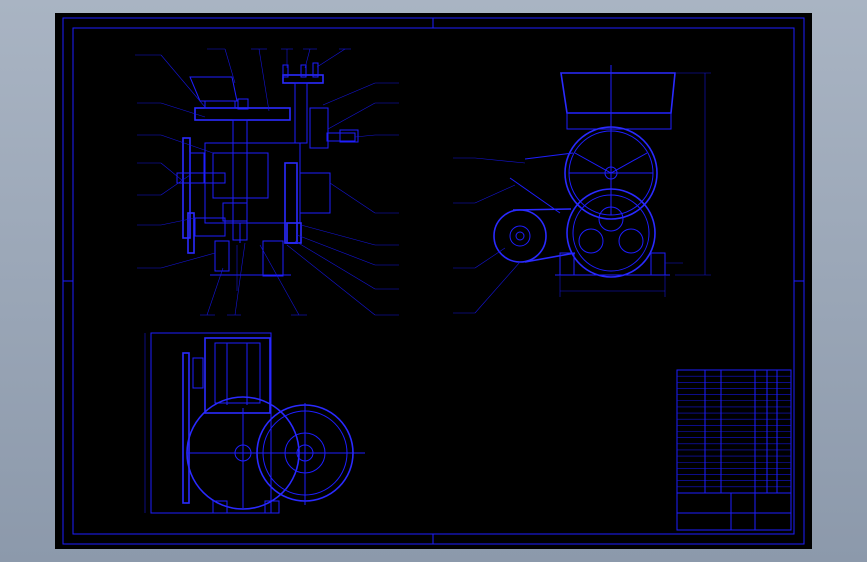 The image size is (867, 562). What do you see at coordinates (267, 182) in the screenshot?
I see `front-section-view` at bounding box center [267, 182].